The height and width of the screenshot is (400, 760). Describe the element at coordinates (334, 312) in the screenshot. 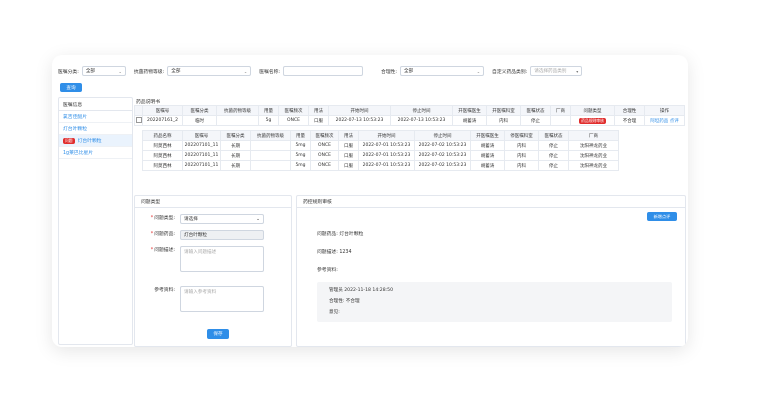

I see `review-opinion-line: 意见:` at that location.